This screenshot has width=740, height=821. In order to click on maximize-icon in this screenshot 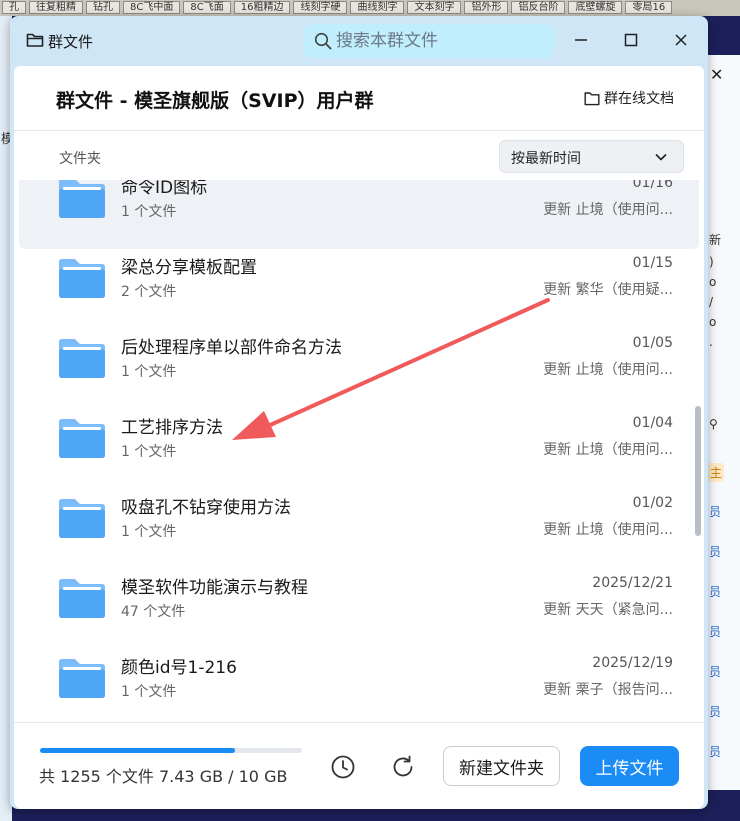, I will do `click(631, 40)`.